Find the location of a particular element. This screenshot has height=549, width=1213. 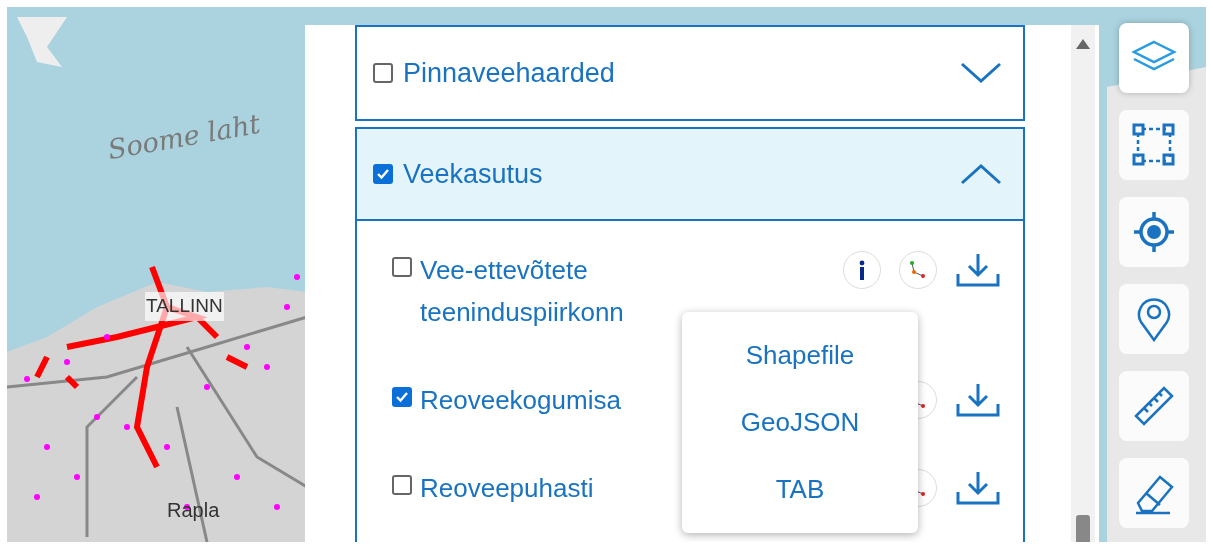

group-name: Veekasutus is located at coordinates (681, 174).